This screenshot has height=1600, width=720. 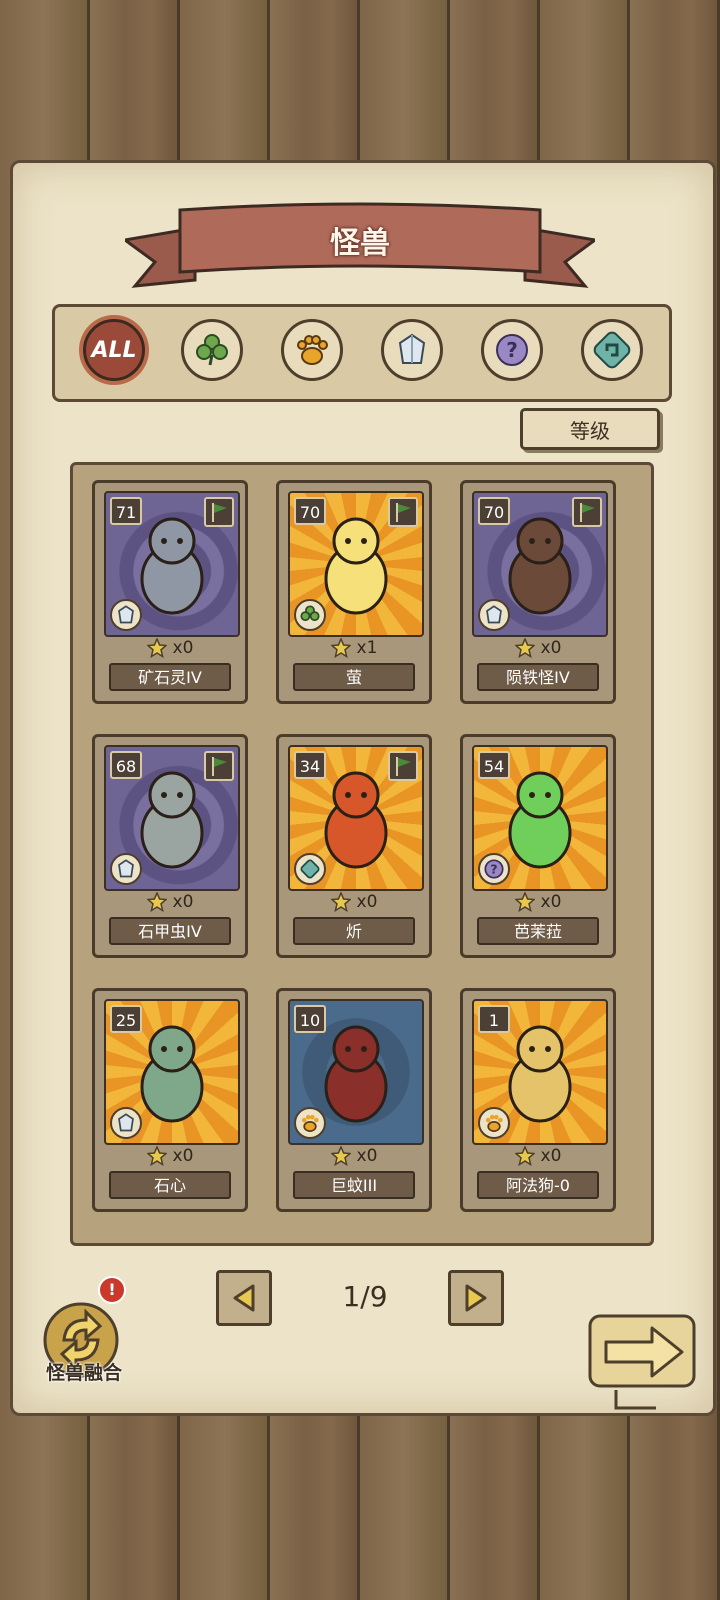 I want to click on monster-name: 石心, so click(x=170, y=1185).